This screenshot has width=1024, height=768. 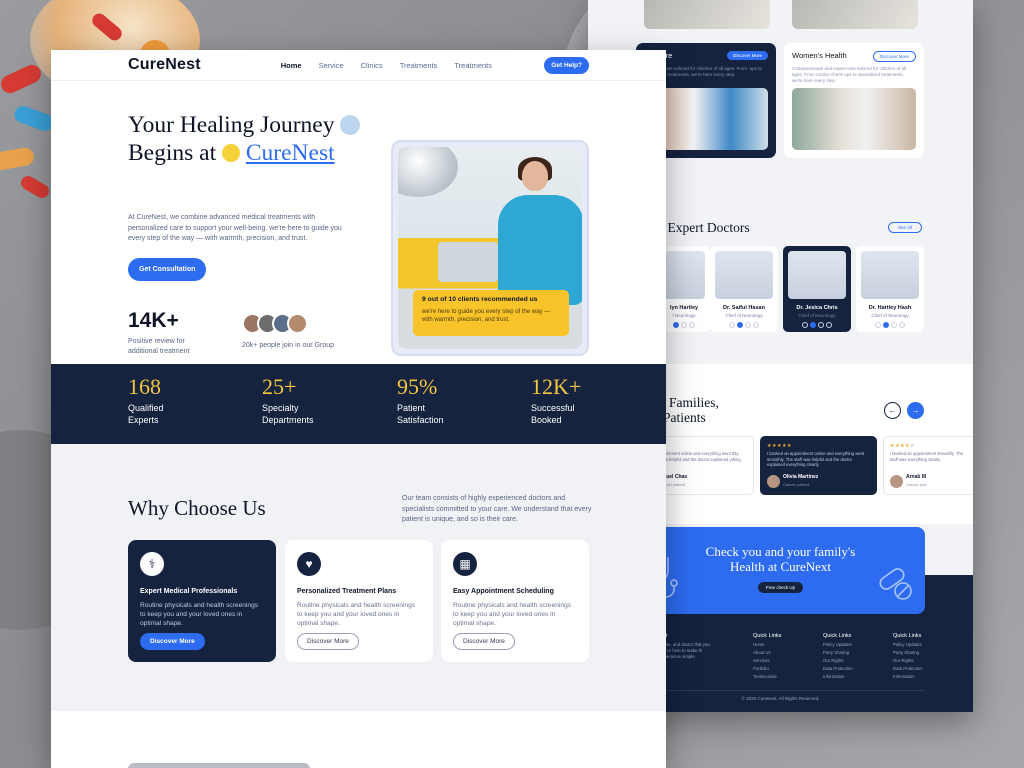 What do you see at coordinates (553, 408) in the screenshot?
I see `stat-label-line: Successful` at bounding box center [553, 408].